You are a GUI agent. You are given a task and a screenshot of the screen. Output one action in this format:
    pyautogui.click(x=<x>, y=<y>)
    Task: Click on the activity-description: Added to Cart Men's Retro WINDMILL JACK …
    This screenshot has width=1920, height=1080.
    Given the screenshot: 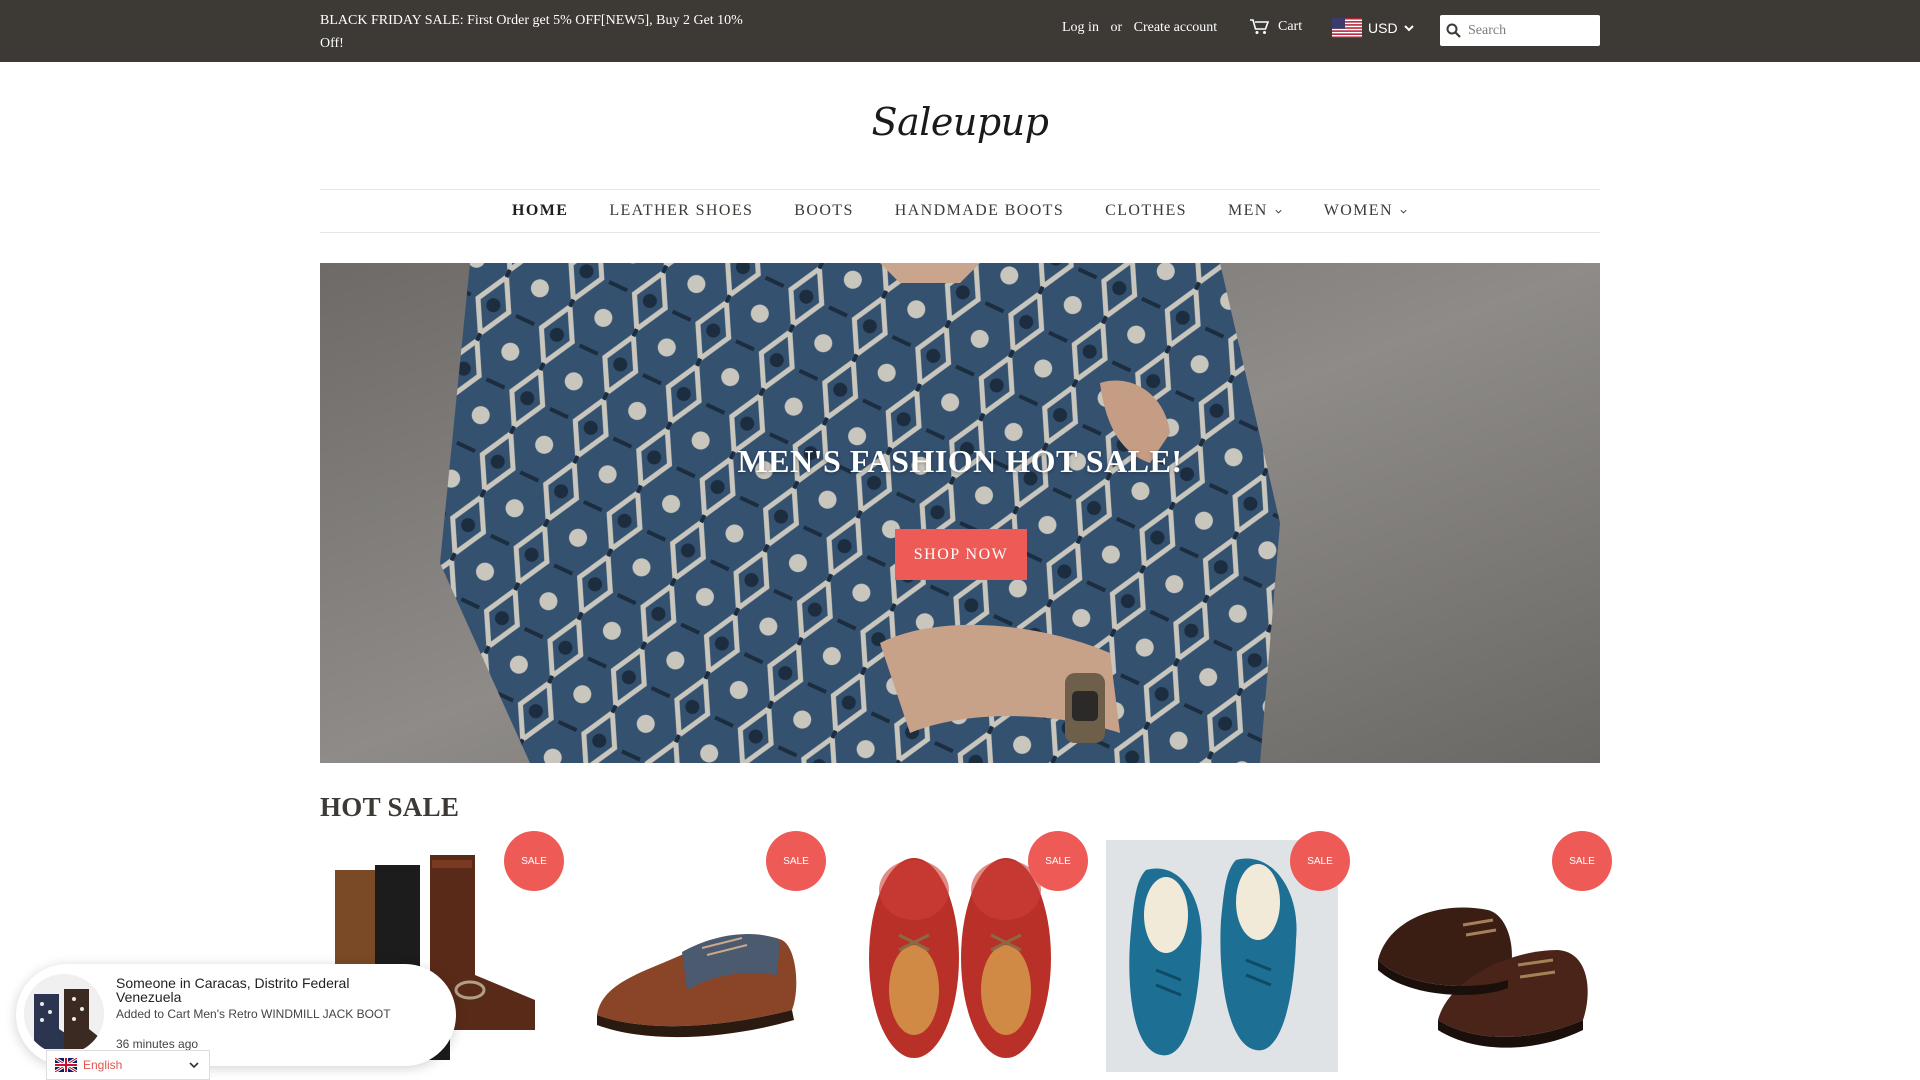 What is the action you would take?
    pyautogui.click(x=253, y=1014)
    